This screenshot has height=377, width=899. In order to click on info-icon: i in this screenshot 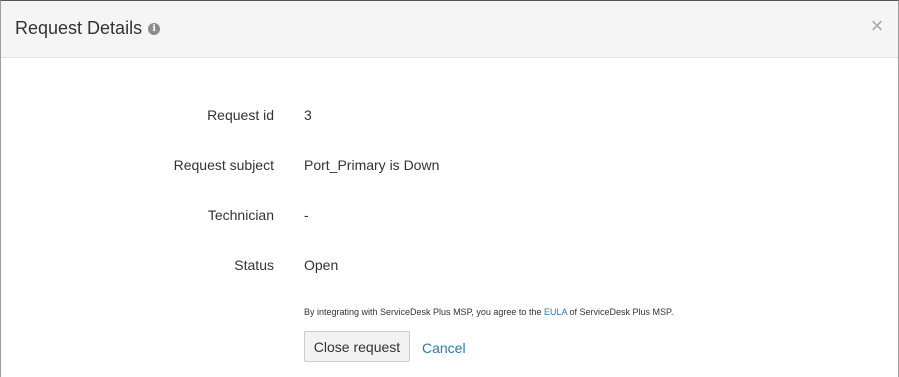, I will do `click(154, 28)`.